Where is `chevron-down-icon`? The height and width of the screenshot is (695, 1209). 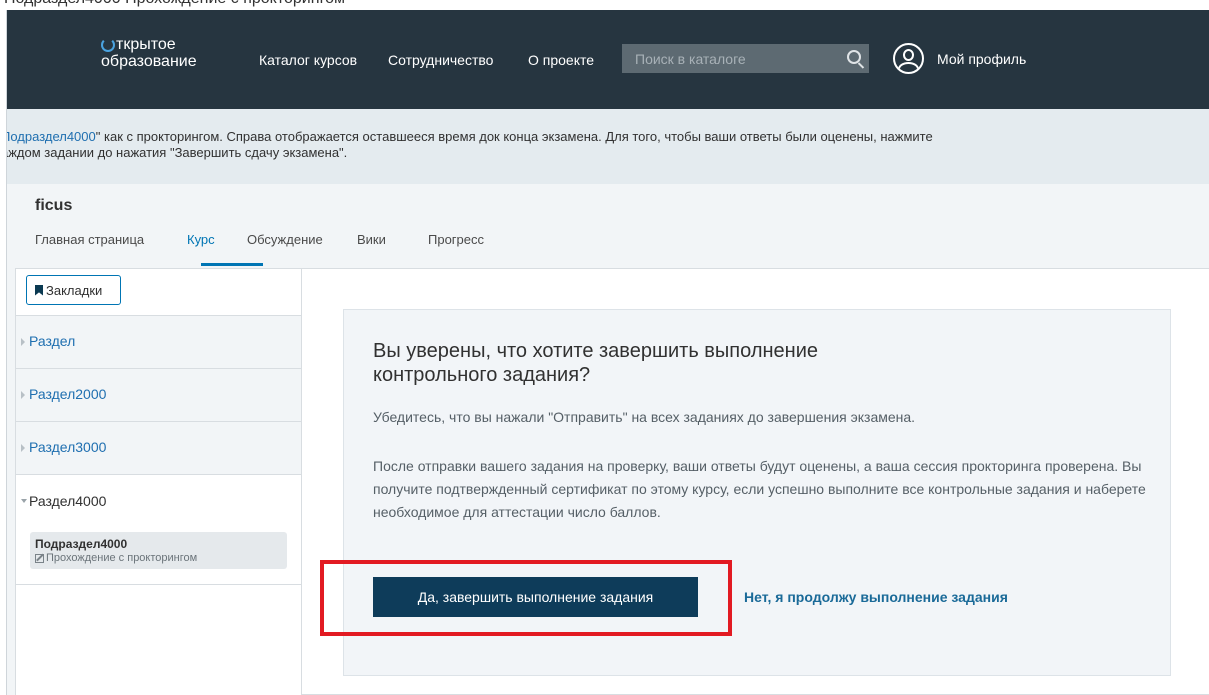 chevron-down-icon is located at coordinates (24, 501).